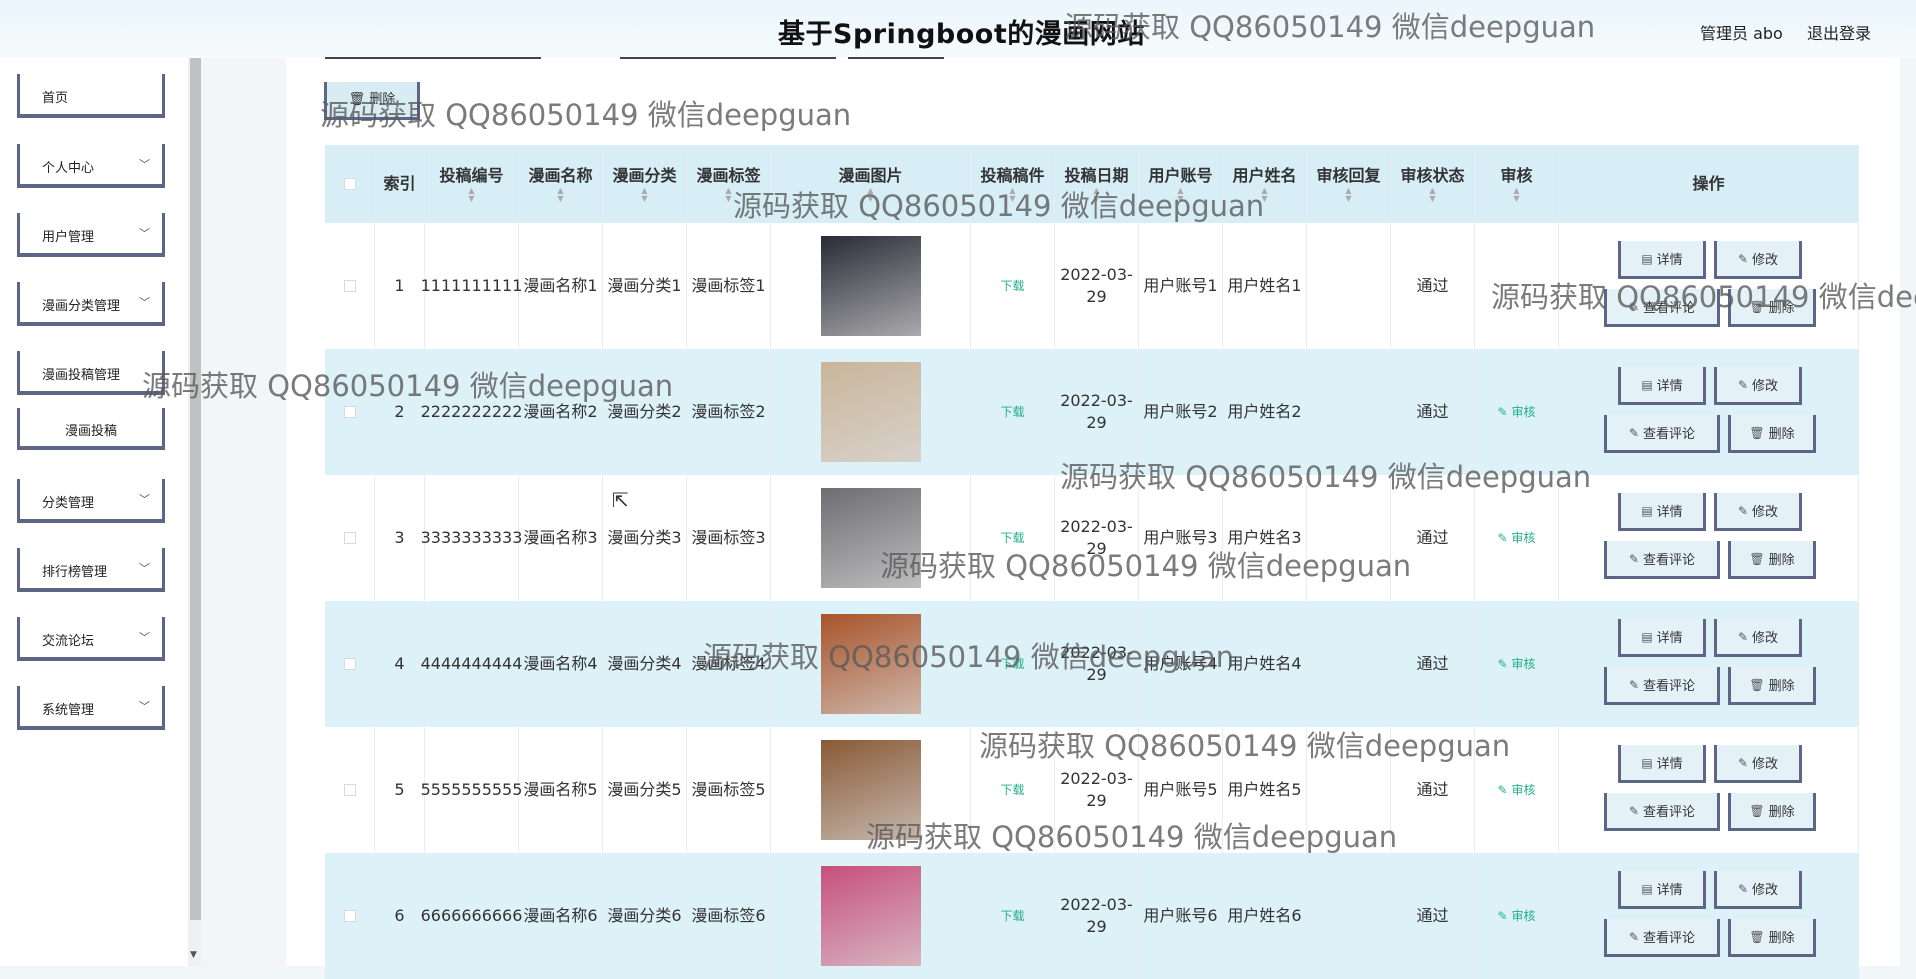 The image size is (1916, 979). Describe the element at coordinates (1097, 184) in the screenshot. I see `col-date: 投稿日期 ▲ ▼` at that location.